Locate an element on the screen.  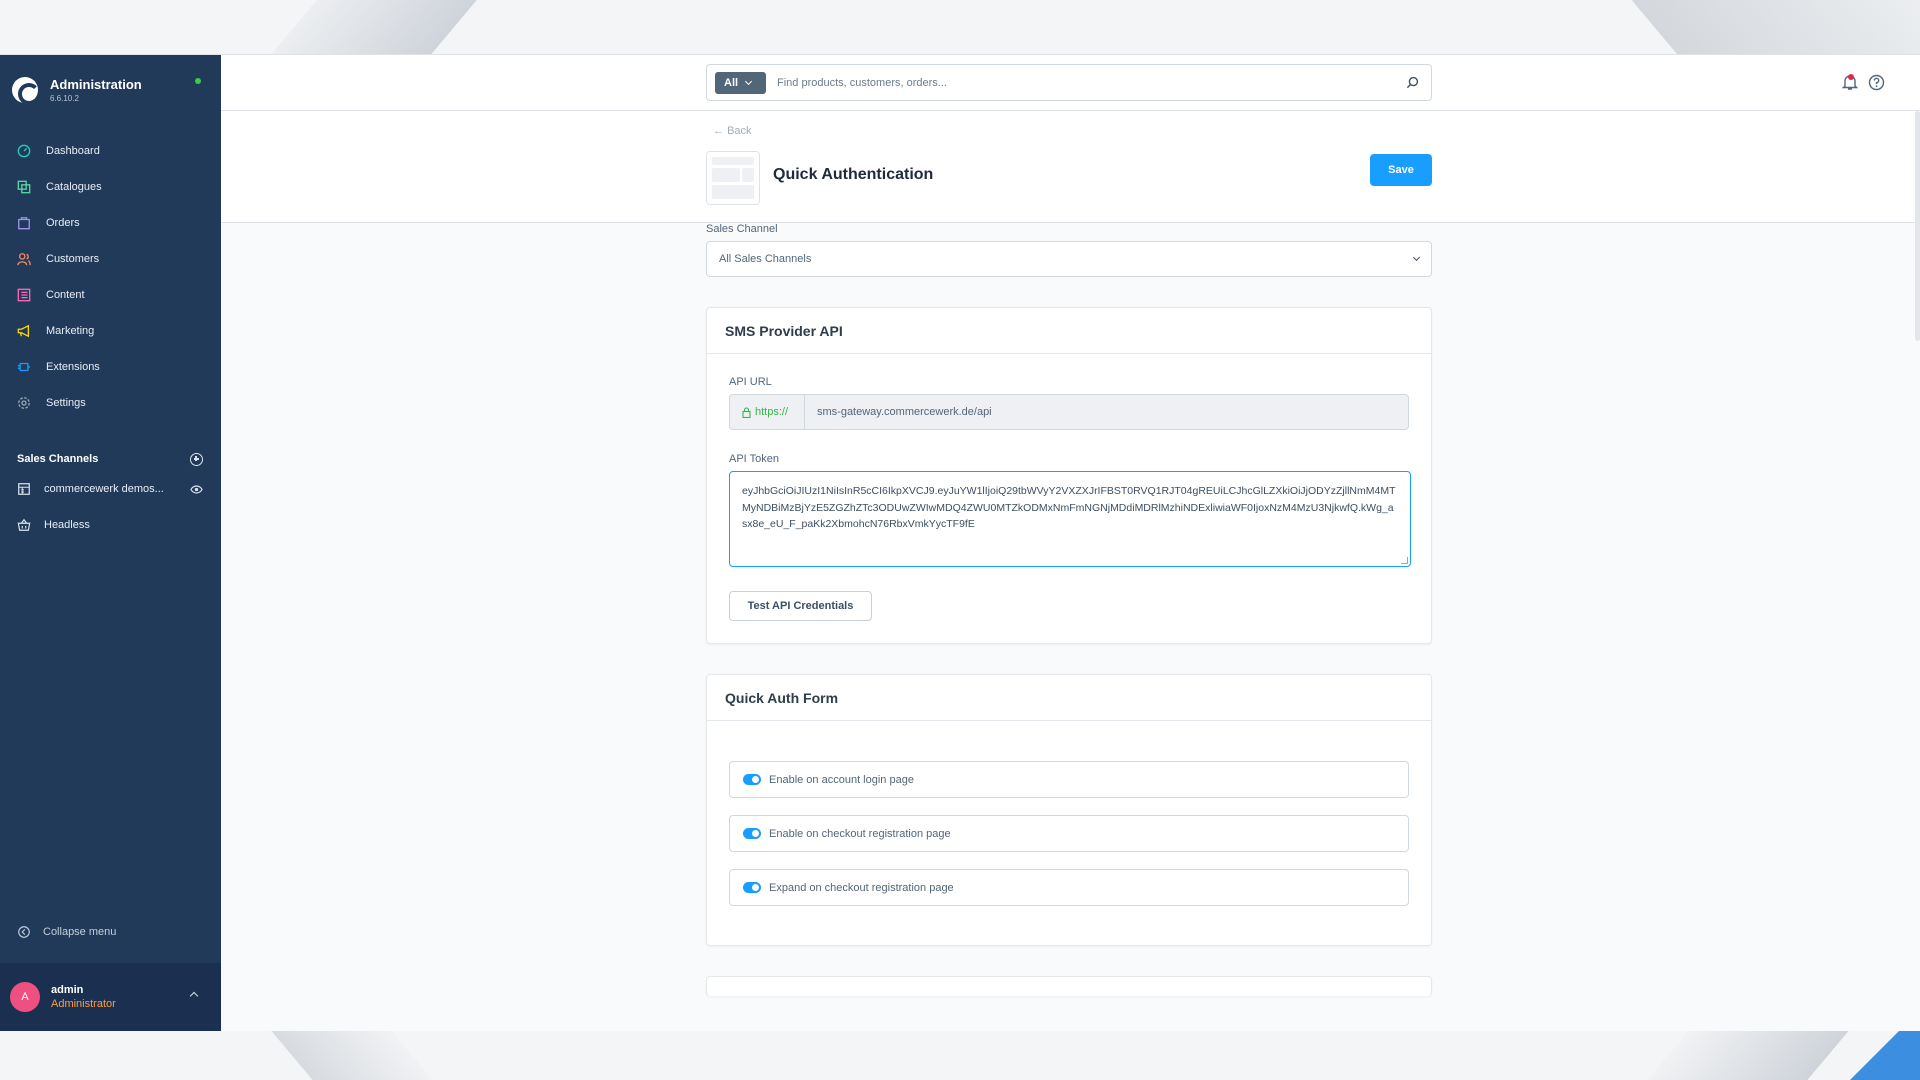
collapse-menu-button: Collapse menu is located at coordinates (66, 932).